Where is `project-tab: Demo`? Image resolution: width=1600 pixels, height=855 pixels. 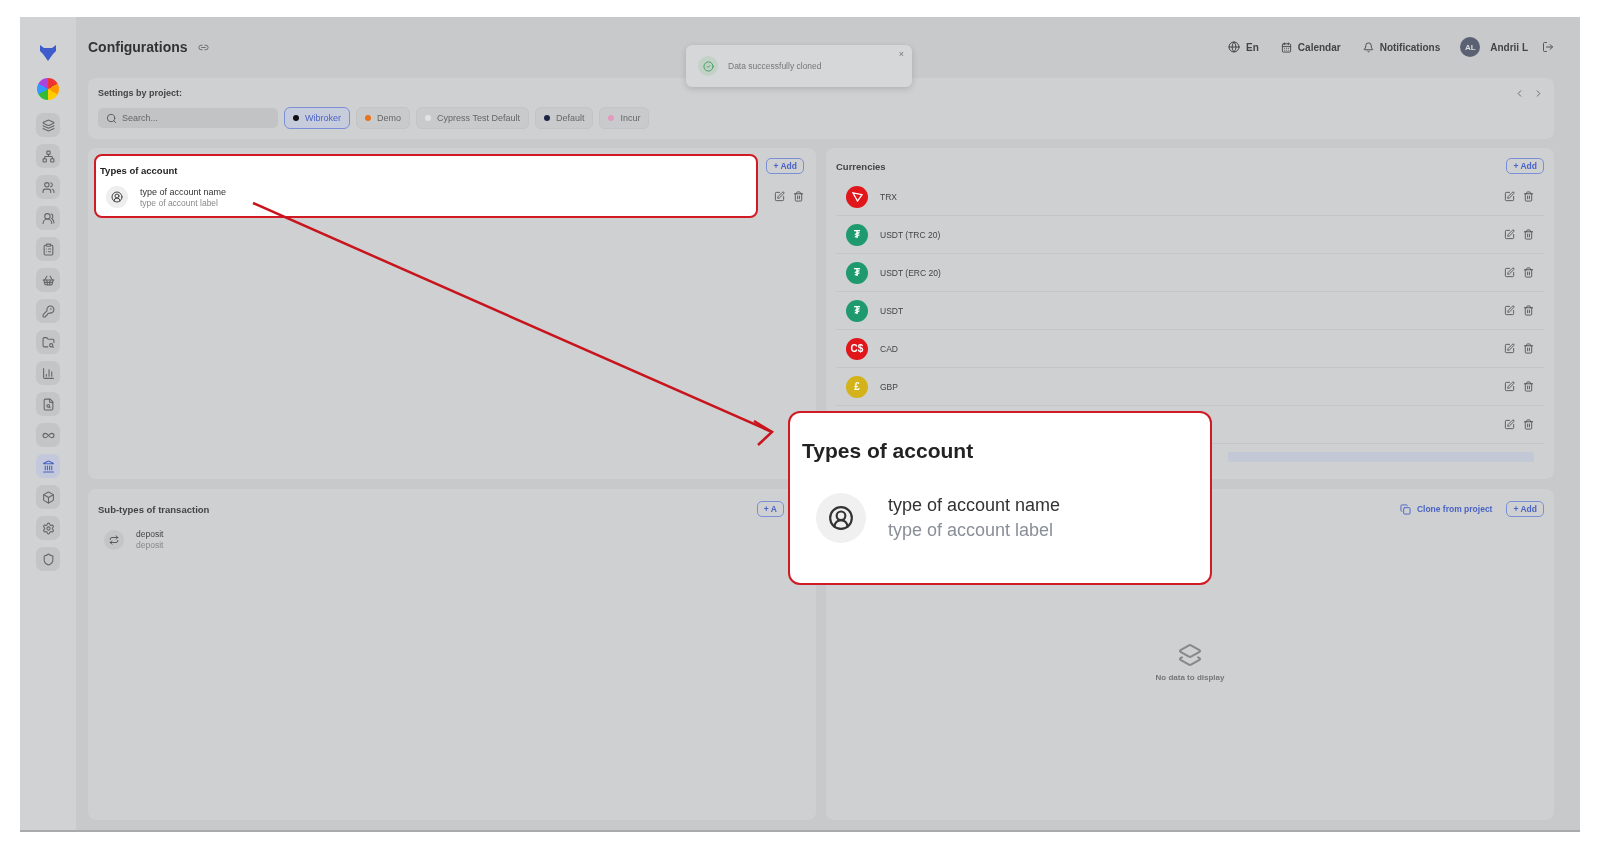
project-tab: Demo is located at coordinates (383, 118).